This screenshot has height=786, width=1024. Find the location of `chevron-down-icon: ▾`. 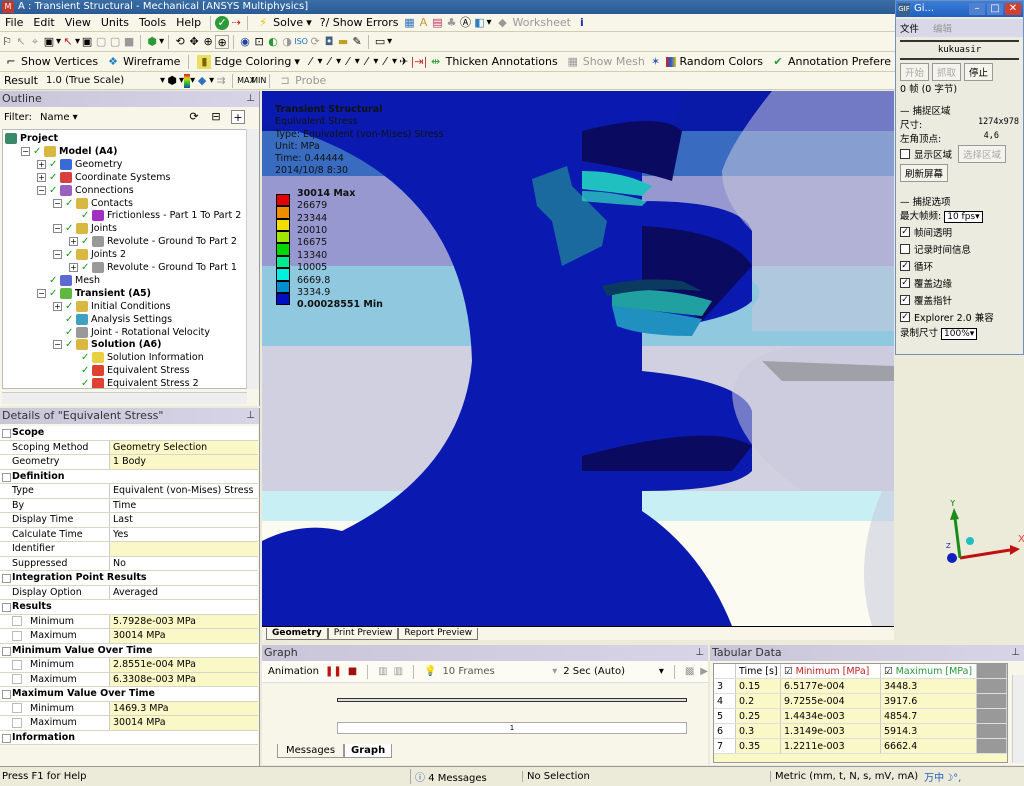

chevron-down-icon: ▾ is located at coordinates (161, 41).